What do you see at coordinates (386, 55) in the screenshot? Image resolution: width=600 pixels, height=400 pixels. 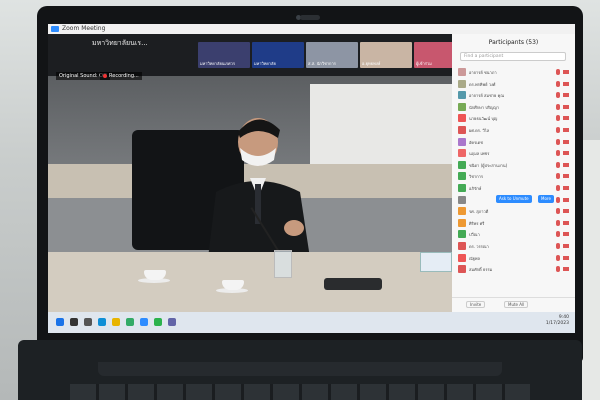 I see `participant-thumbnail: อ.ยุทธพงษ์` at bounding box center [386, 55].